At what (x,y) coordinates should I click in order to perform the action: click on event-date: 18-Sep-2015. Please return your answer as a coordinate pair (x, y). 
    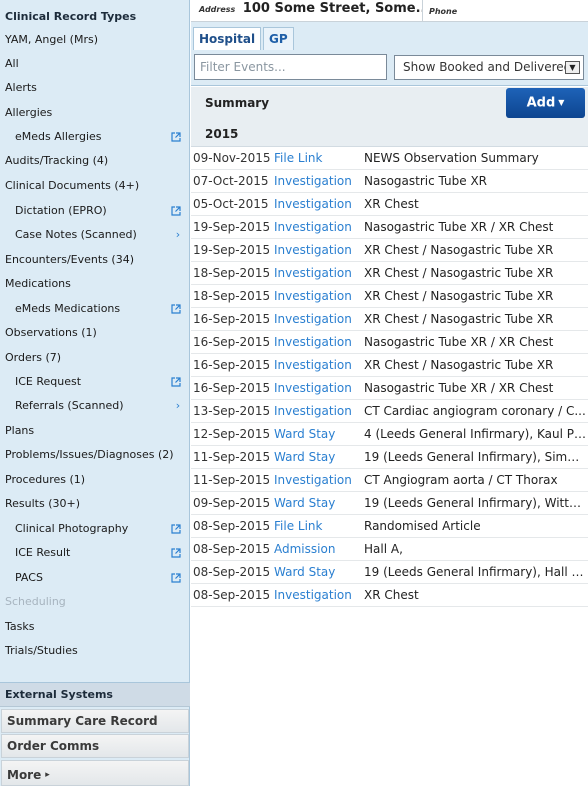
    Looking at the image, I should click on (232, 273).